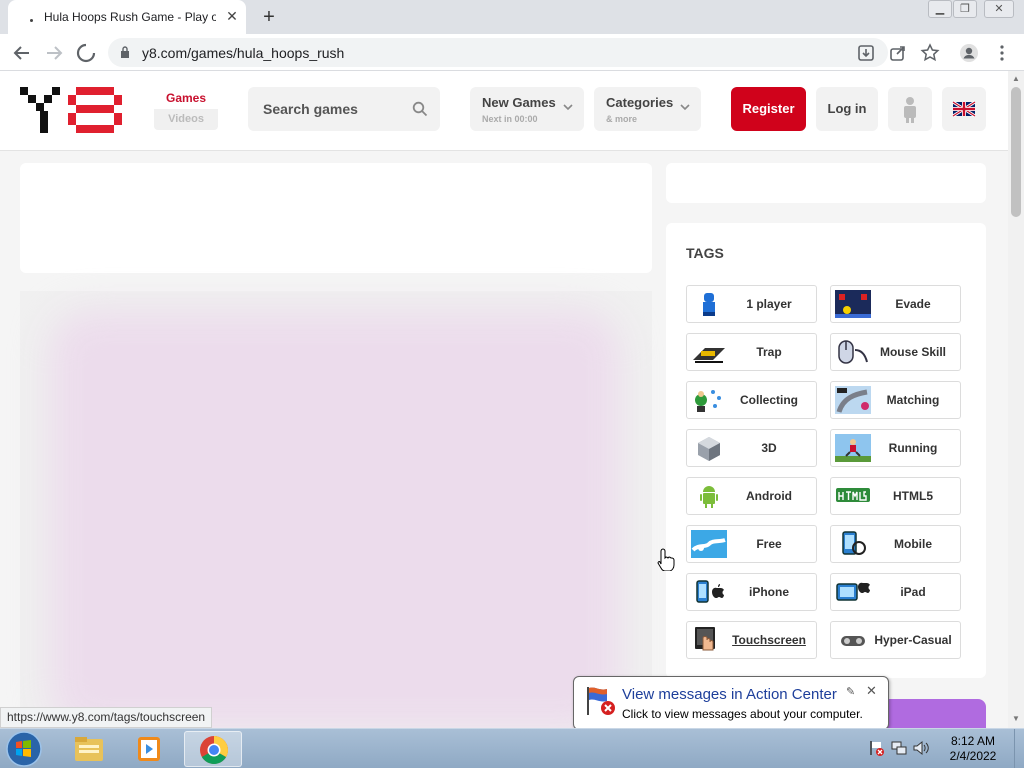  Describe the element at coordinates (751, 496) in the screenshot. I see `tag-android: Android` at that location.